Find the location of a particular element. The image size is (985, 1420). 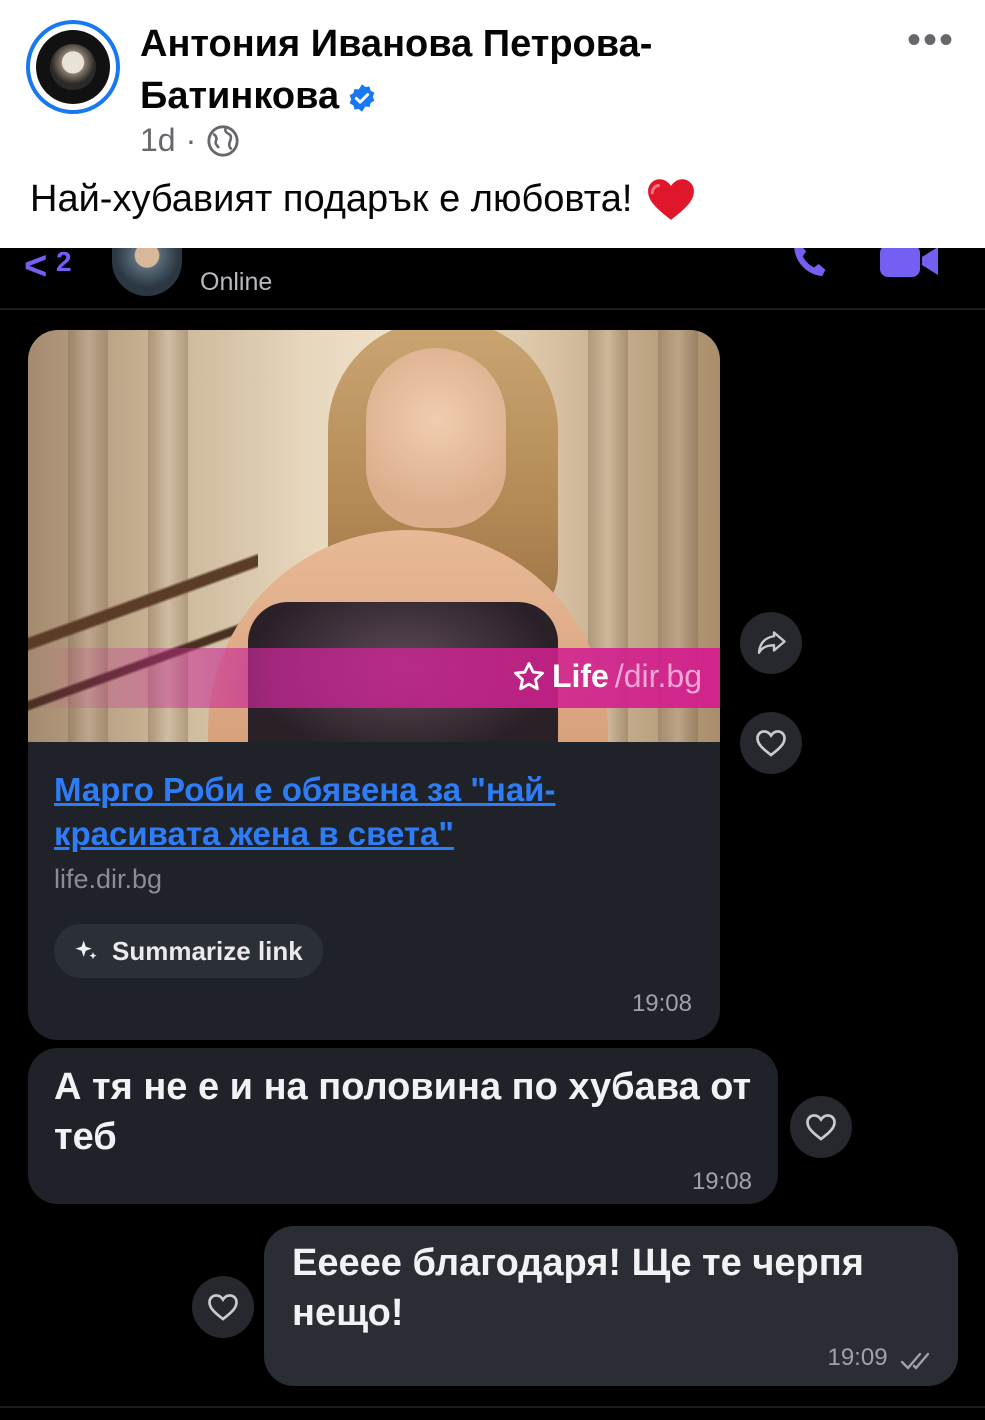

author-name: Антония Иванова Петрова-Батинкова is located at coordinates (396, 70).